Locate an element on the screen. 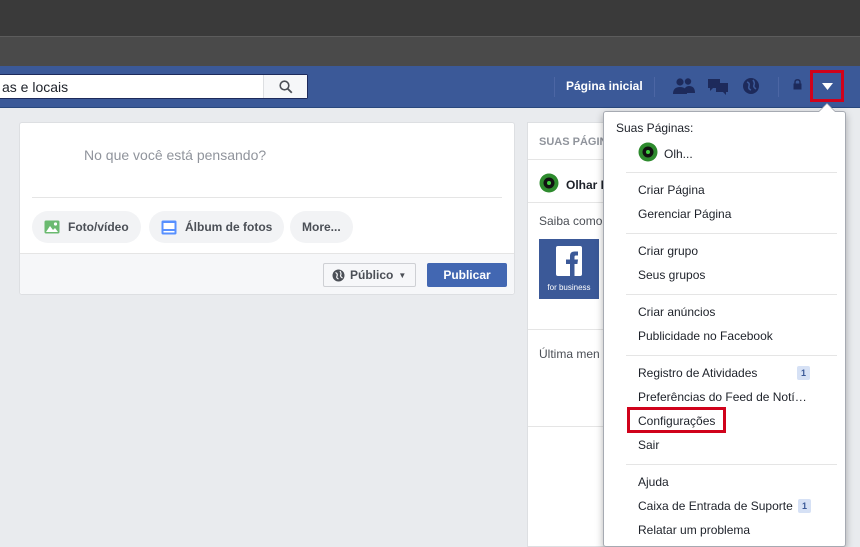  caret-down-icon is located at coordinates (827, 86).